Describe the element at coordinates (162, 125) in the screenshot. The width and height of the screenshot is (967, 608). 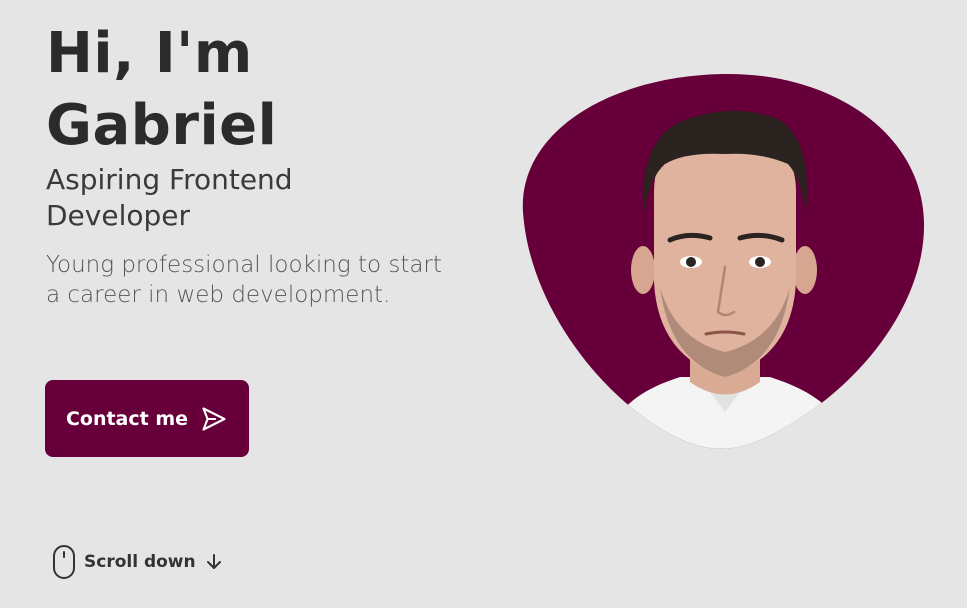
I see `hero-title-name: Gabriel` at that location.